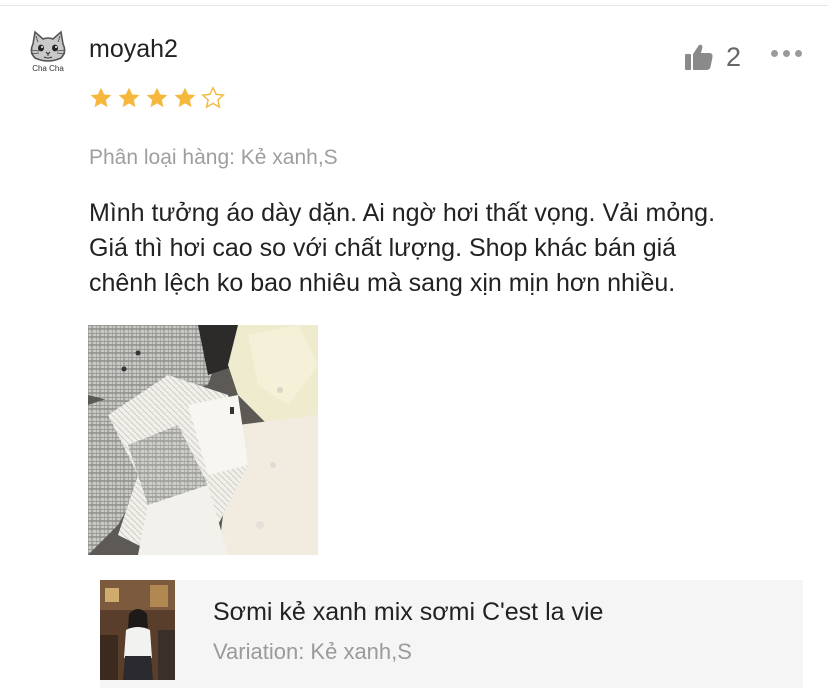 This screenshot has width=828, height=688. What do you see at coordinates (213, 97) in the screenshot?
I see `star-outline-icon` at bounding box center [213, 97].